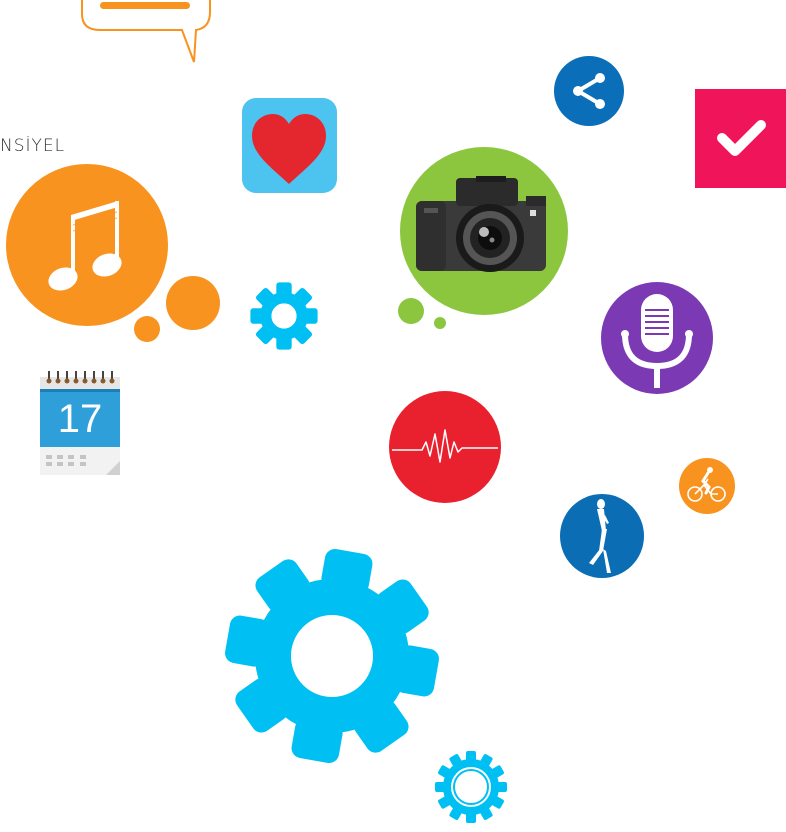 This screenshot has height=832, width=786. What do you see at coordinates (146, 31) in the screenshot?
I see `speech-bubble-icon` at bounding box center [146, 31].